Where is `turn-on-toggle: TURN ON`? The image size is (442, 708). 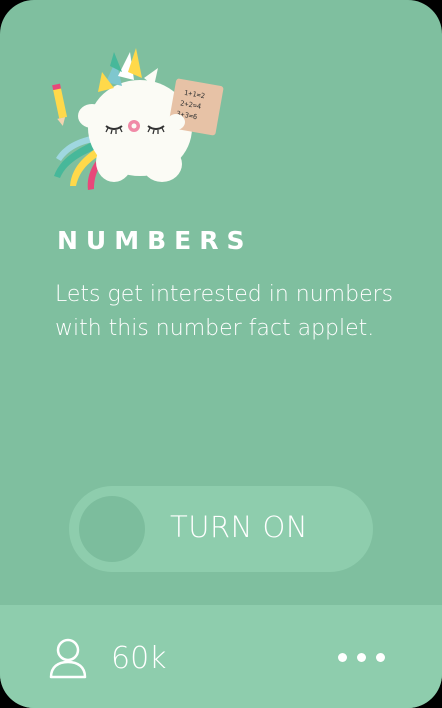
turn-on-toggle: TURN ON is located at coordinates (221, 529).